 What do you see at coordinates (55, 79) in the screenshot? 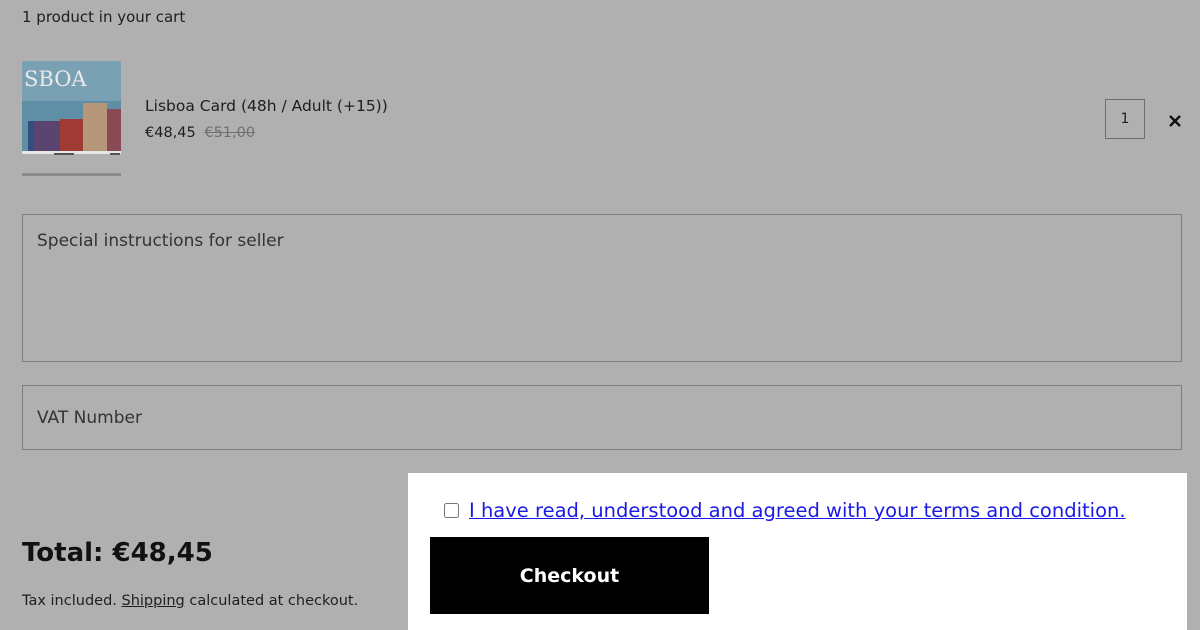
I see `thumbnail-text: ЅBOA` at bounding box center [55, 79].